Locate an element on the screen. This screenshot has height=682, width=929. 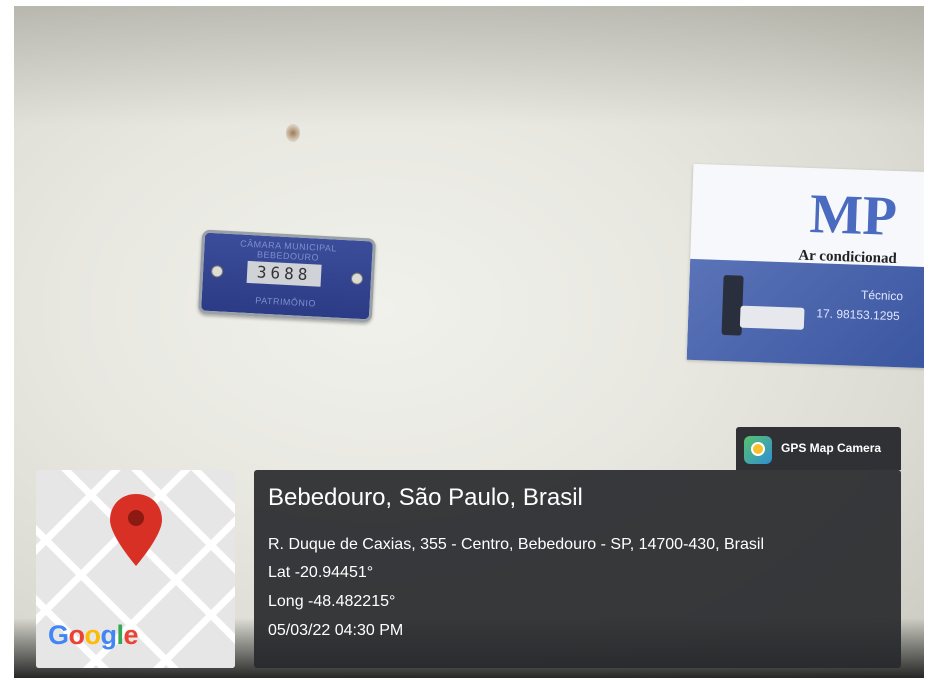
business-card-sticker: MP Ar condicionad Técnico 17. 98153.1295 is located at coordinates (805, 266).